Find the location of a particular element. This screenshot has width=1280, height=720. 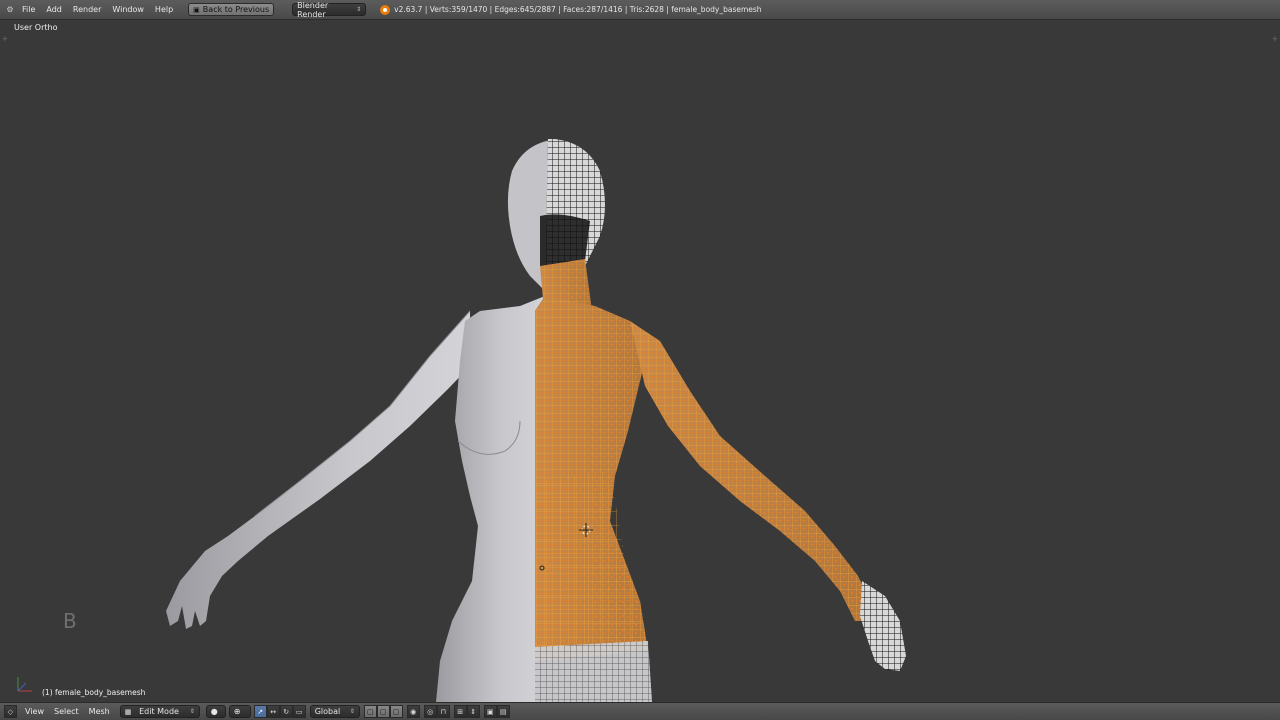

back-to-previous-button: ▣ Back to Previous is located at coordinates (231, 9).